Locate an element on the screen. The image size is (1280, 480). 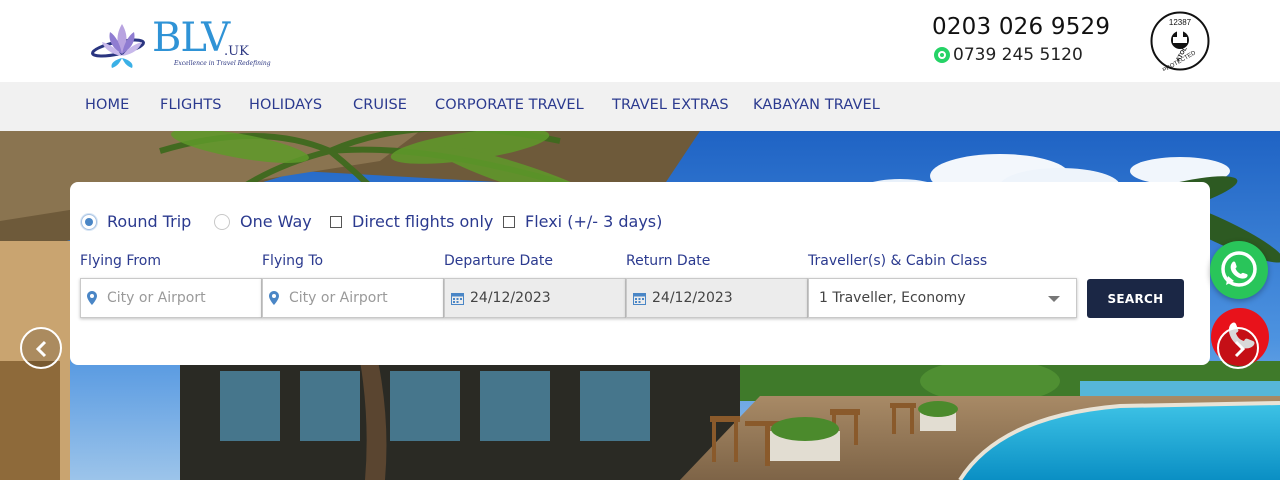
lotus-icon is located at coordinates (118, 46).